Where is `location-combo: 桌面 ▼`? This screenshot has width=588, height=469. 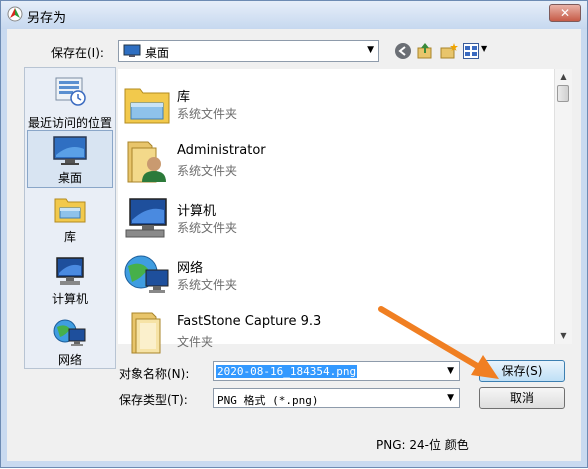 location-combo: 桌面 ▼ is located at coordinates (248, 51).